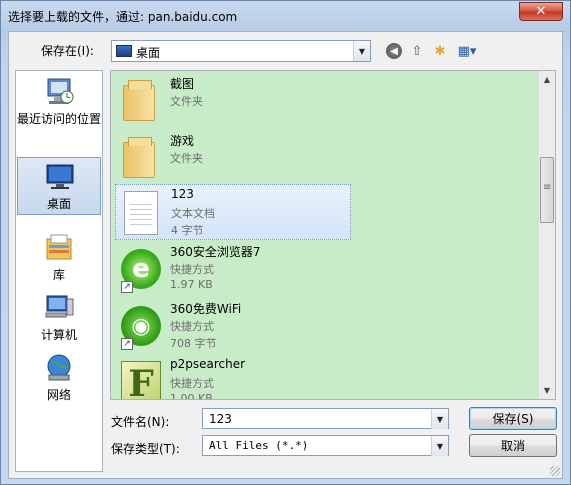  Describe the element at coordinates (233, 377) in the screenshot. I see `list-item: F p2psearcher 快捷方式 1.00 KB` at that location.